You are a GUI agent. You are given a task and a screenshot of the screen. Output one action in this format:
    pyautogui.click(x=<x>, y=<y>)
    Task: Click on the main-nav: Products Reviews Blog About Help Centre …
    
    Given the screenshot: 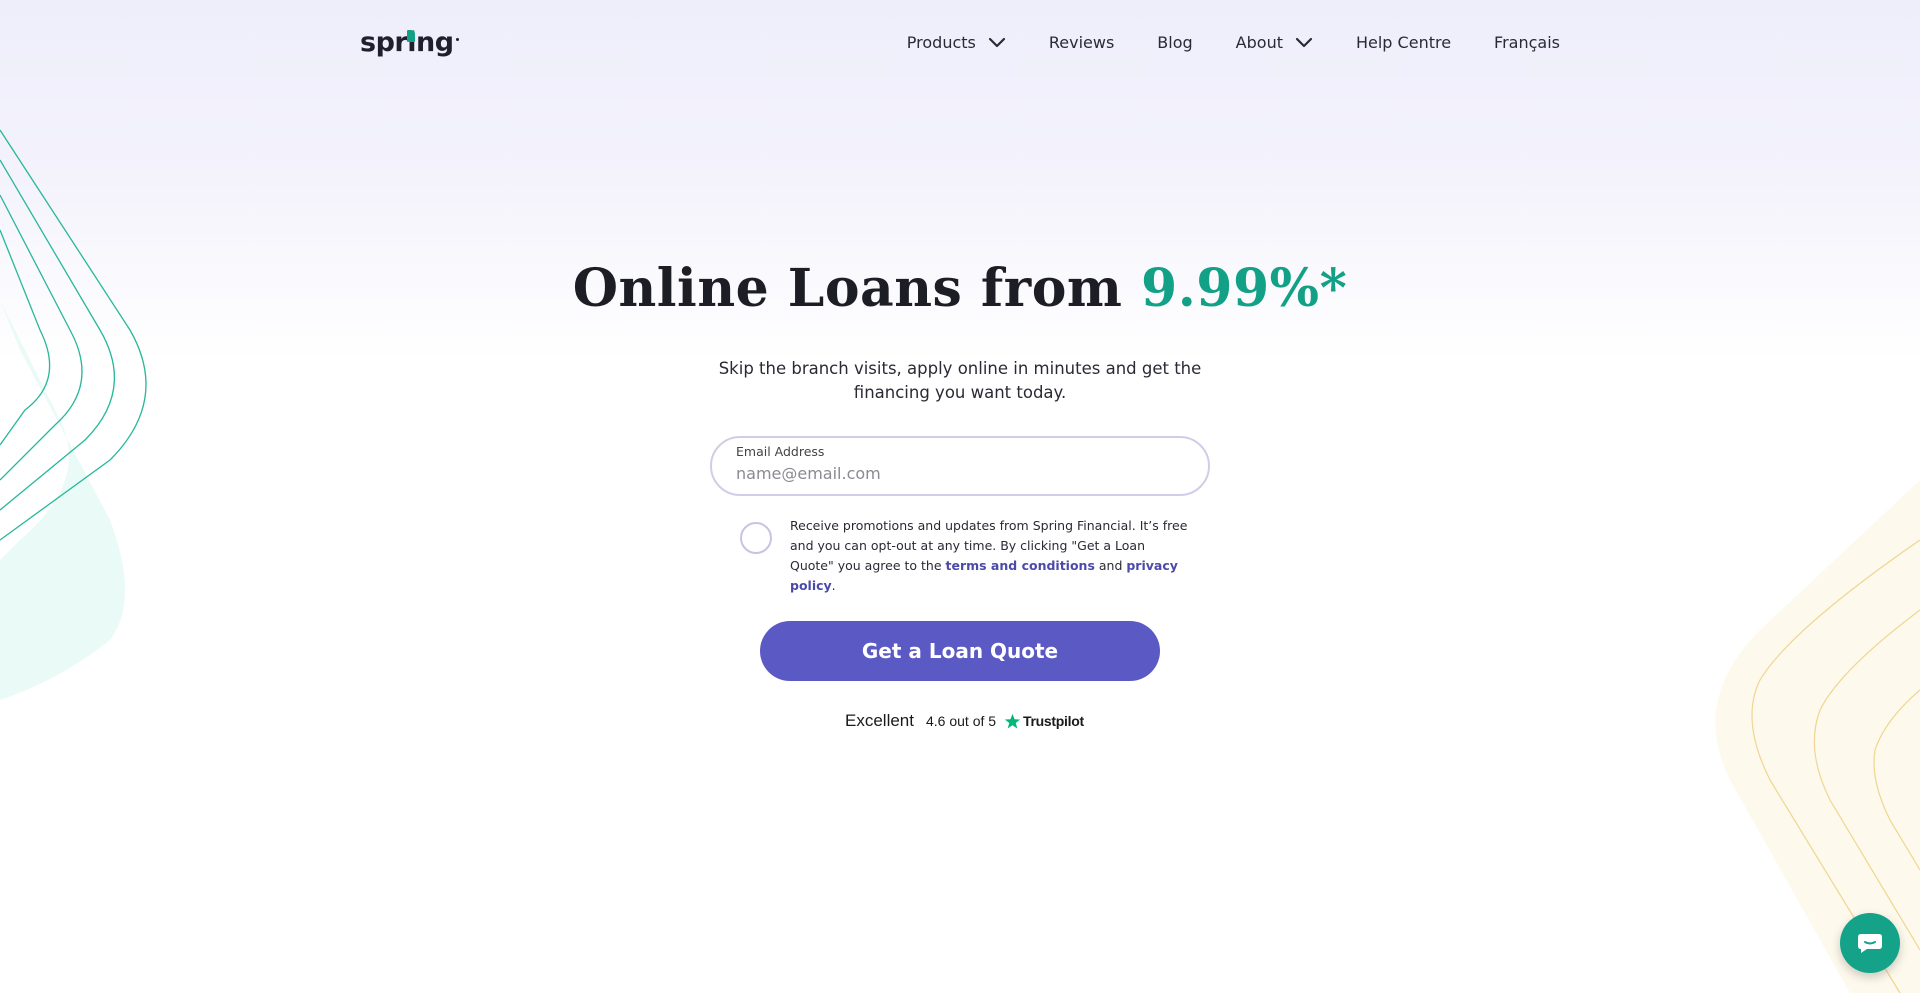 What is the action you would take?
    pyautogui.click(x=1212, y=42)
    